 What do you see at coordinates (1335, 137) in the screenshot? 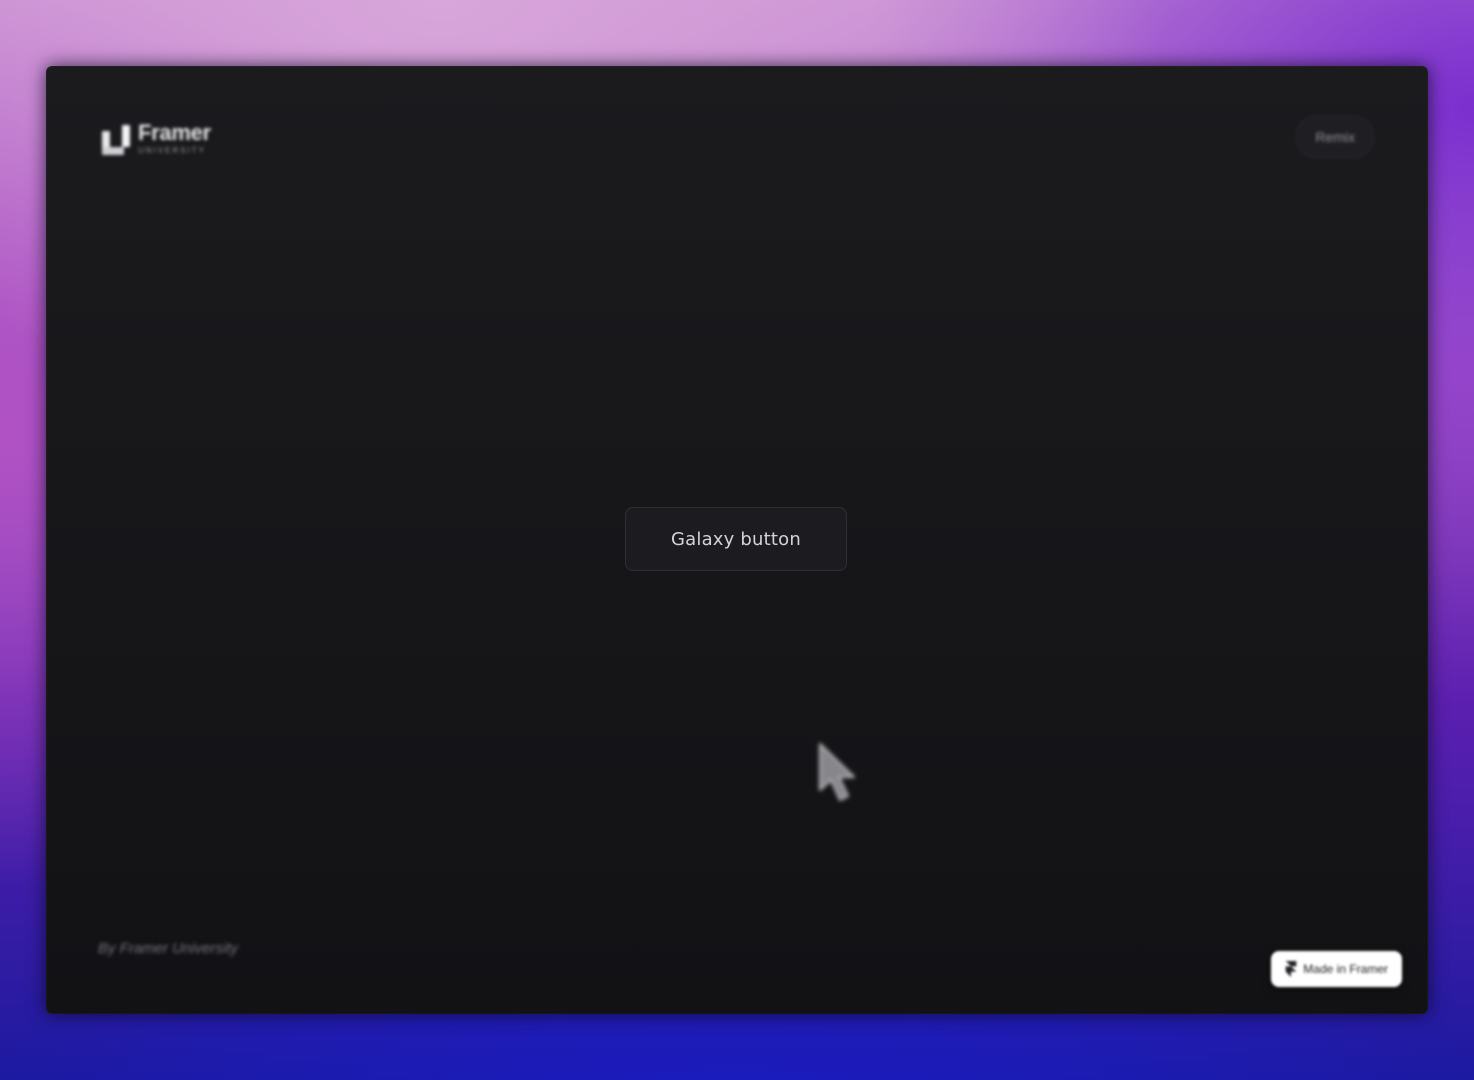
I see `remix-button: Remix` at bounding box center [1335, 137].